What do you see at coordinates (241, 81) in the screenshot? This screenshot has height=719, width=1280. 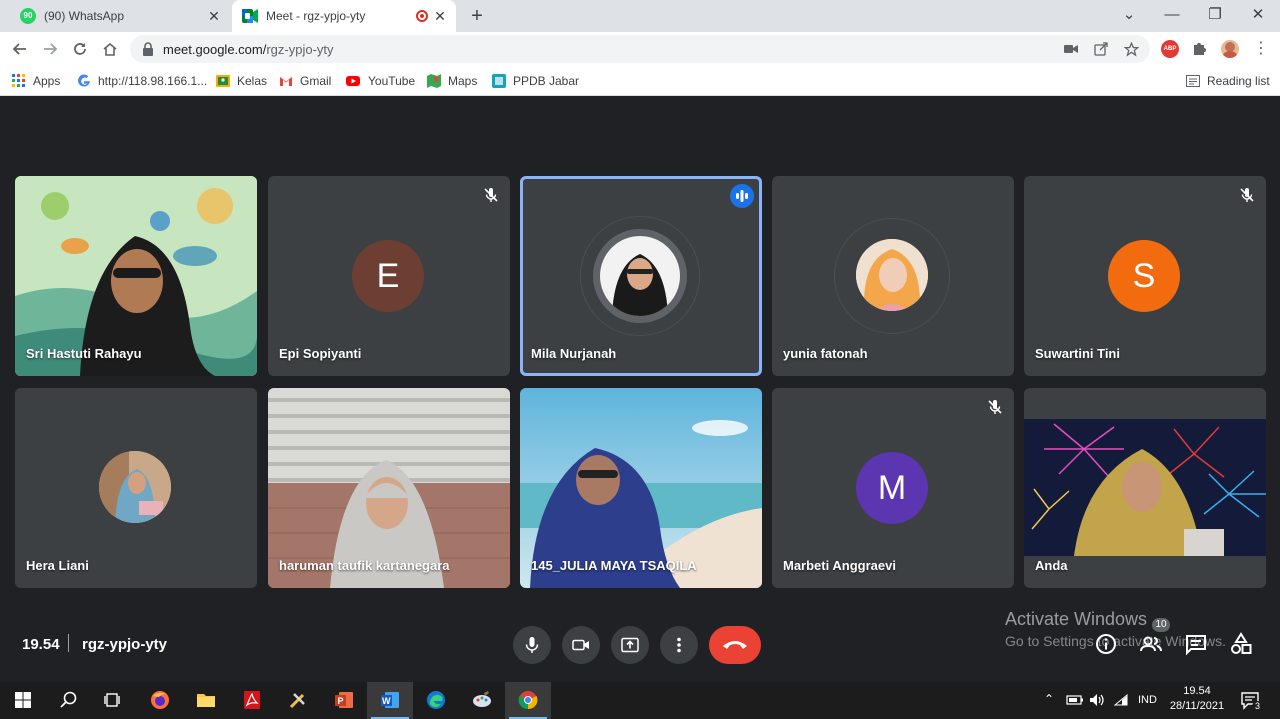 I see `bookmark-kelas: Kelas` at bounding box center [241, 81].